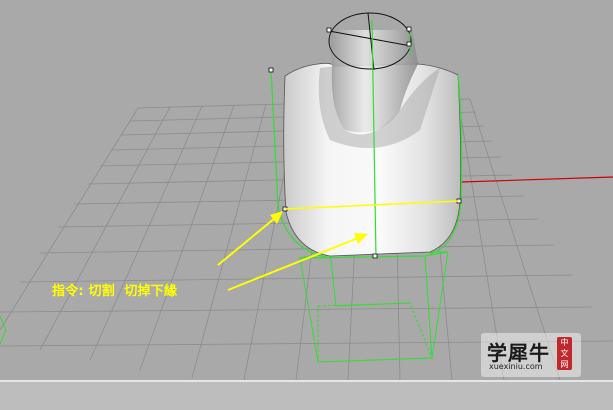 The image size is (613, 410). What do you see at coordinates (516, 366) in the screenshot?
I see `watermark-url: xuexiniu.com` at bounding box center [516, 366].